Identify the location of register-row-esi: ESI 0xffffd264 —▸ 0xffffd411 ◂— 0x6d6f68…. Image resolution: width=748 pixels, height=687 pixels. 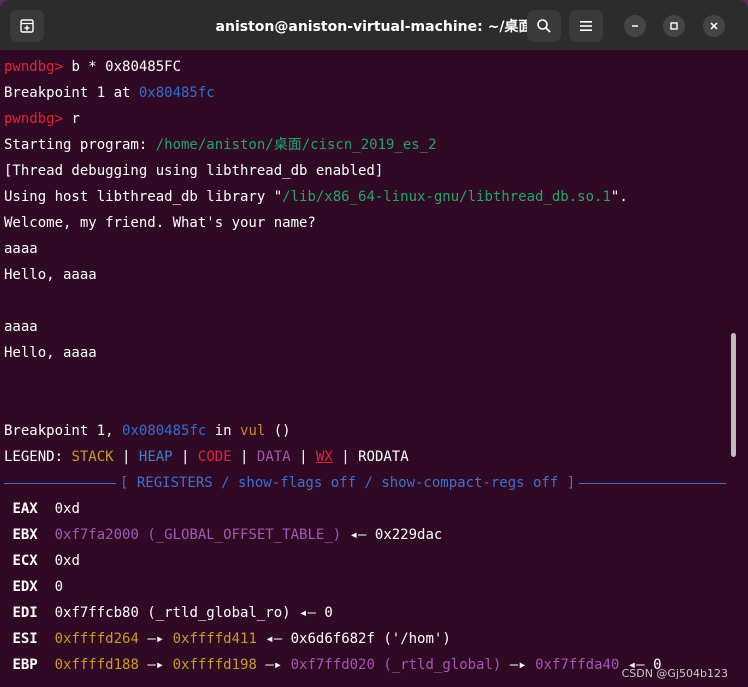
(365, 639).